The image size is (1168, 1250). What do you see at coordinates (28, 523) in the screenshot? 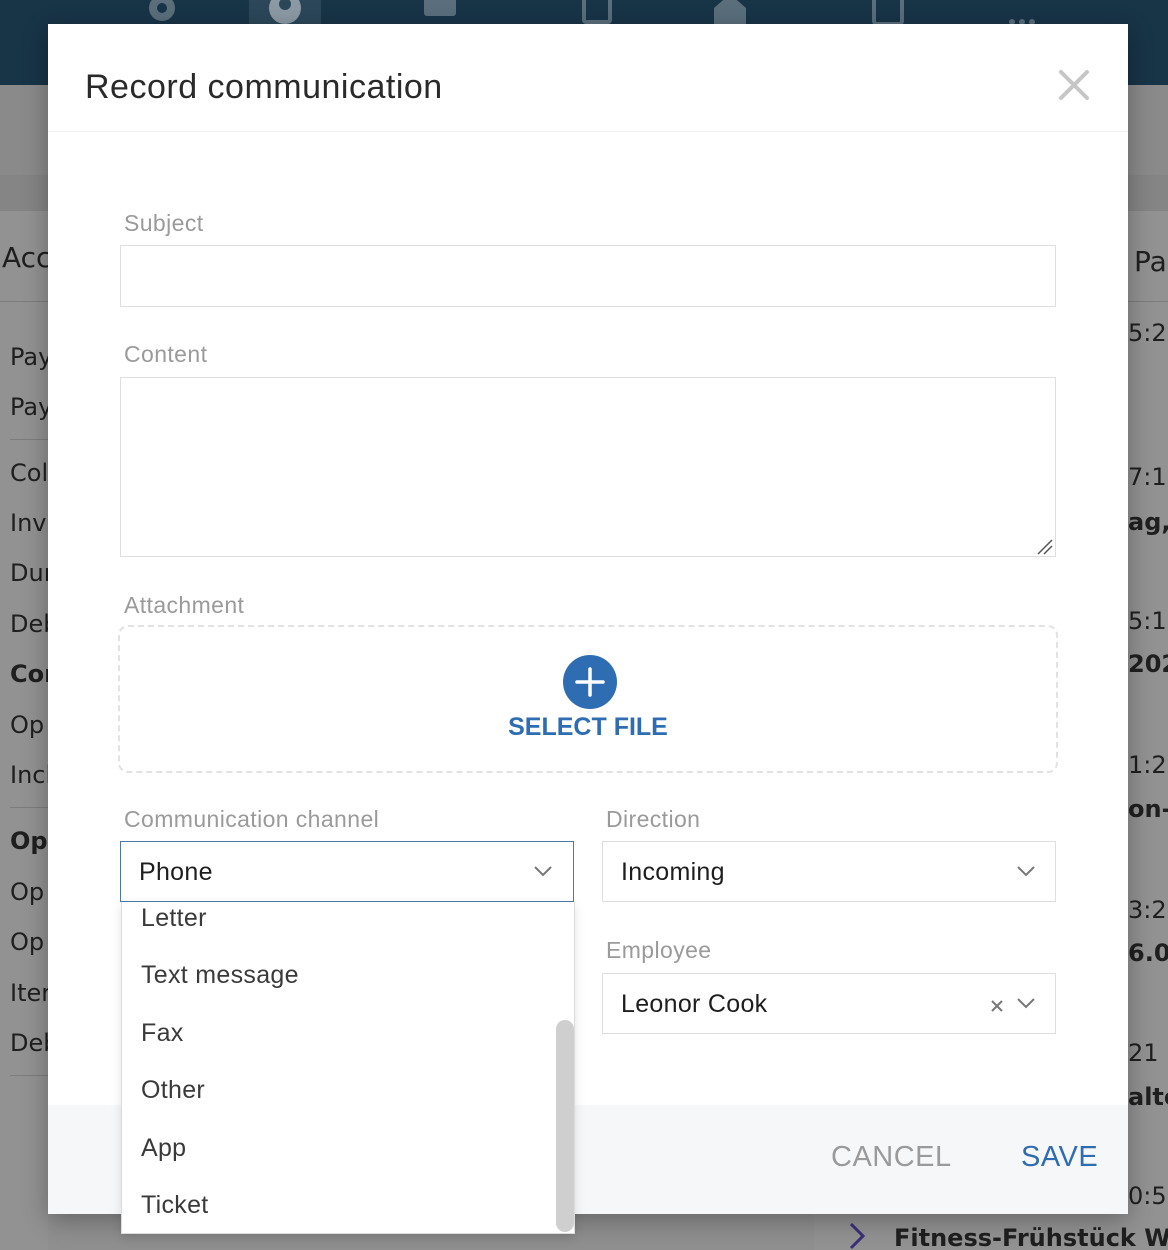
I see `bg-left-text: Inv` at bounding box center [28, 523].